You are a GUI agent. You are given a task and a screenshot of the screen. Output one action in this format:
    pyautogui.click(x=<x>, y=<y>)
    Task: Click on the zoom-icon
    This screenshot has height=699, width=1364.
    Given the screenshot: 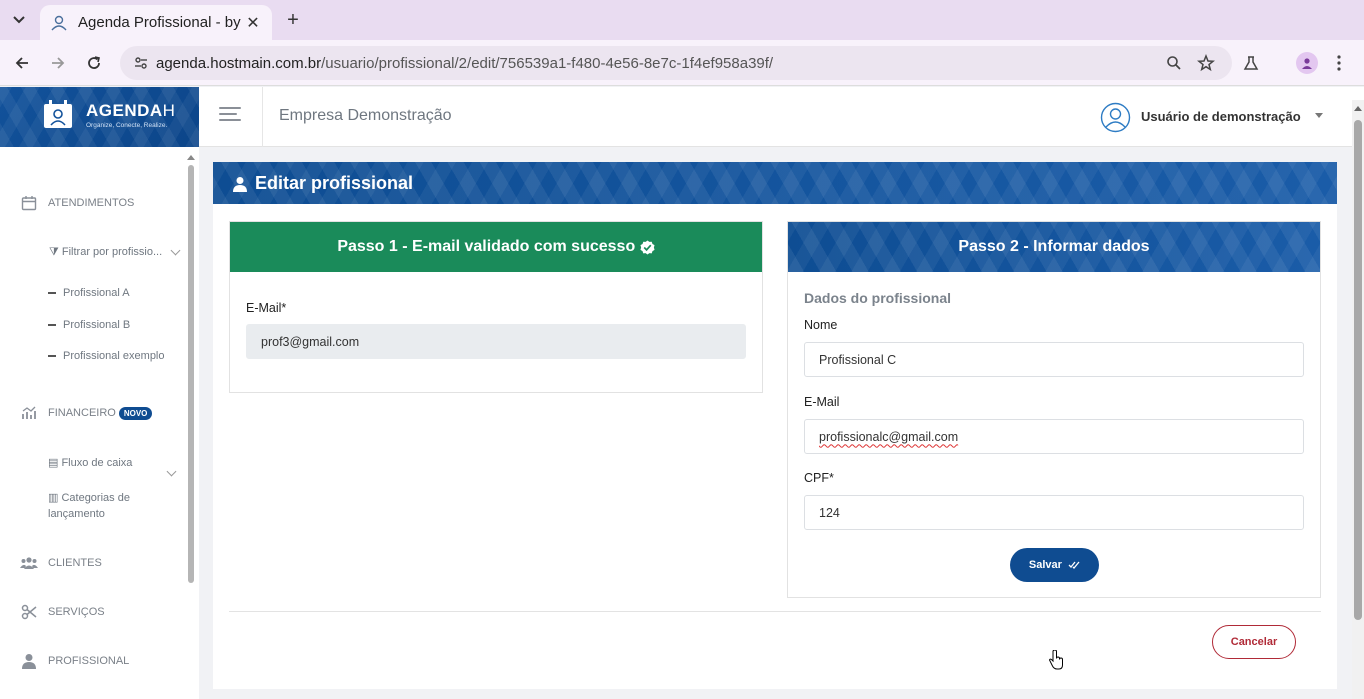 What is the action you would take?
    pyautogui.click(x=1174, y=63)
    